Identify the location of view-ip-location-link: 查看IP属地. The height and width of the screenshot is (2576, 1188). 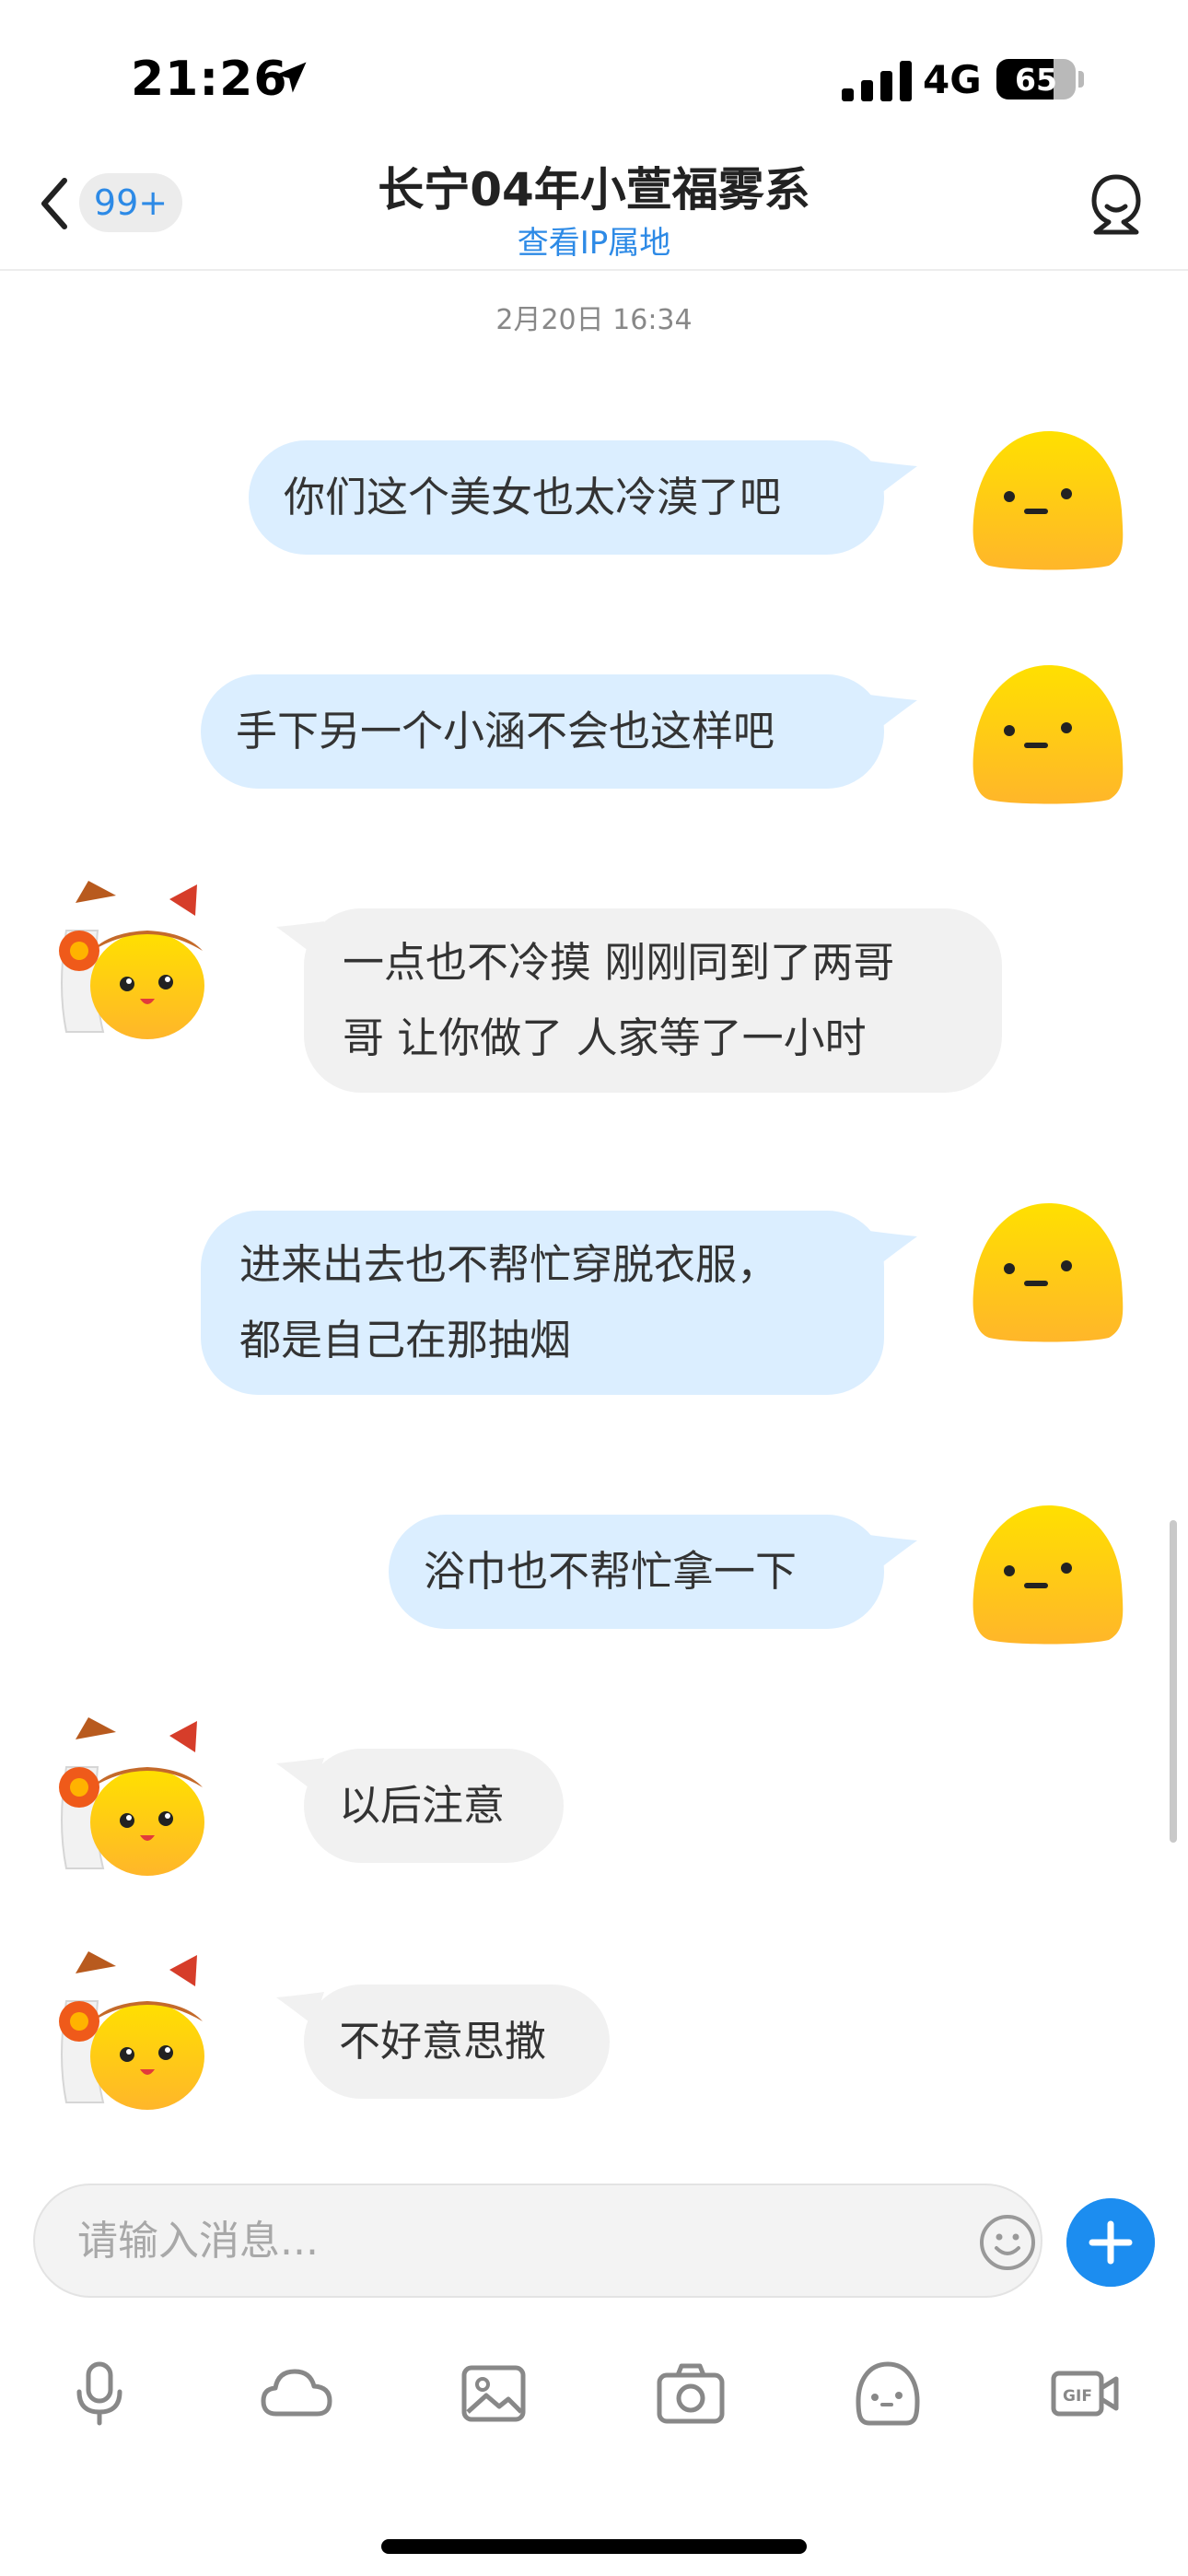
(594, 240).